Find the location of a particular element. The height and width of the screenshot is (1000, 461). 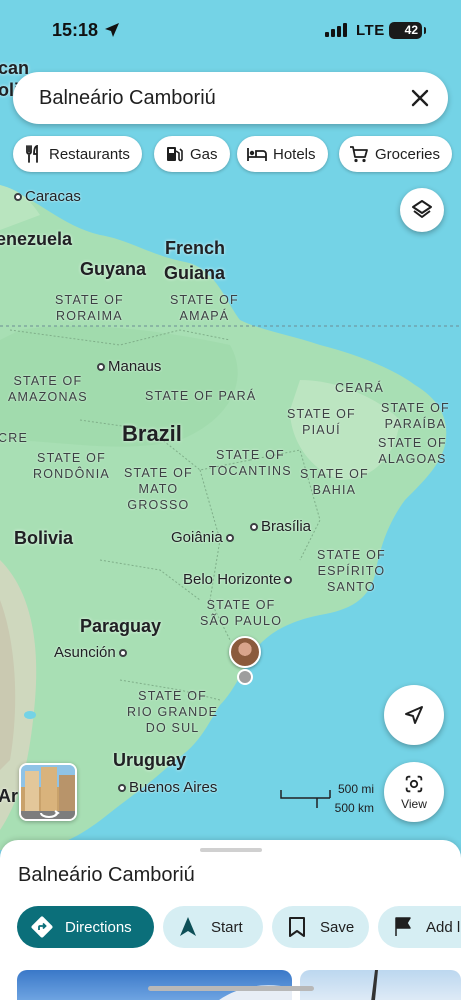

chip-gas: Gas is located at coordinates (192, 154).